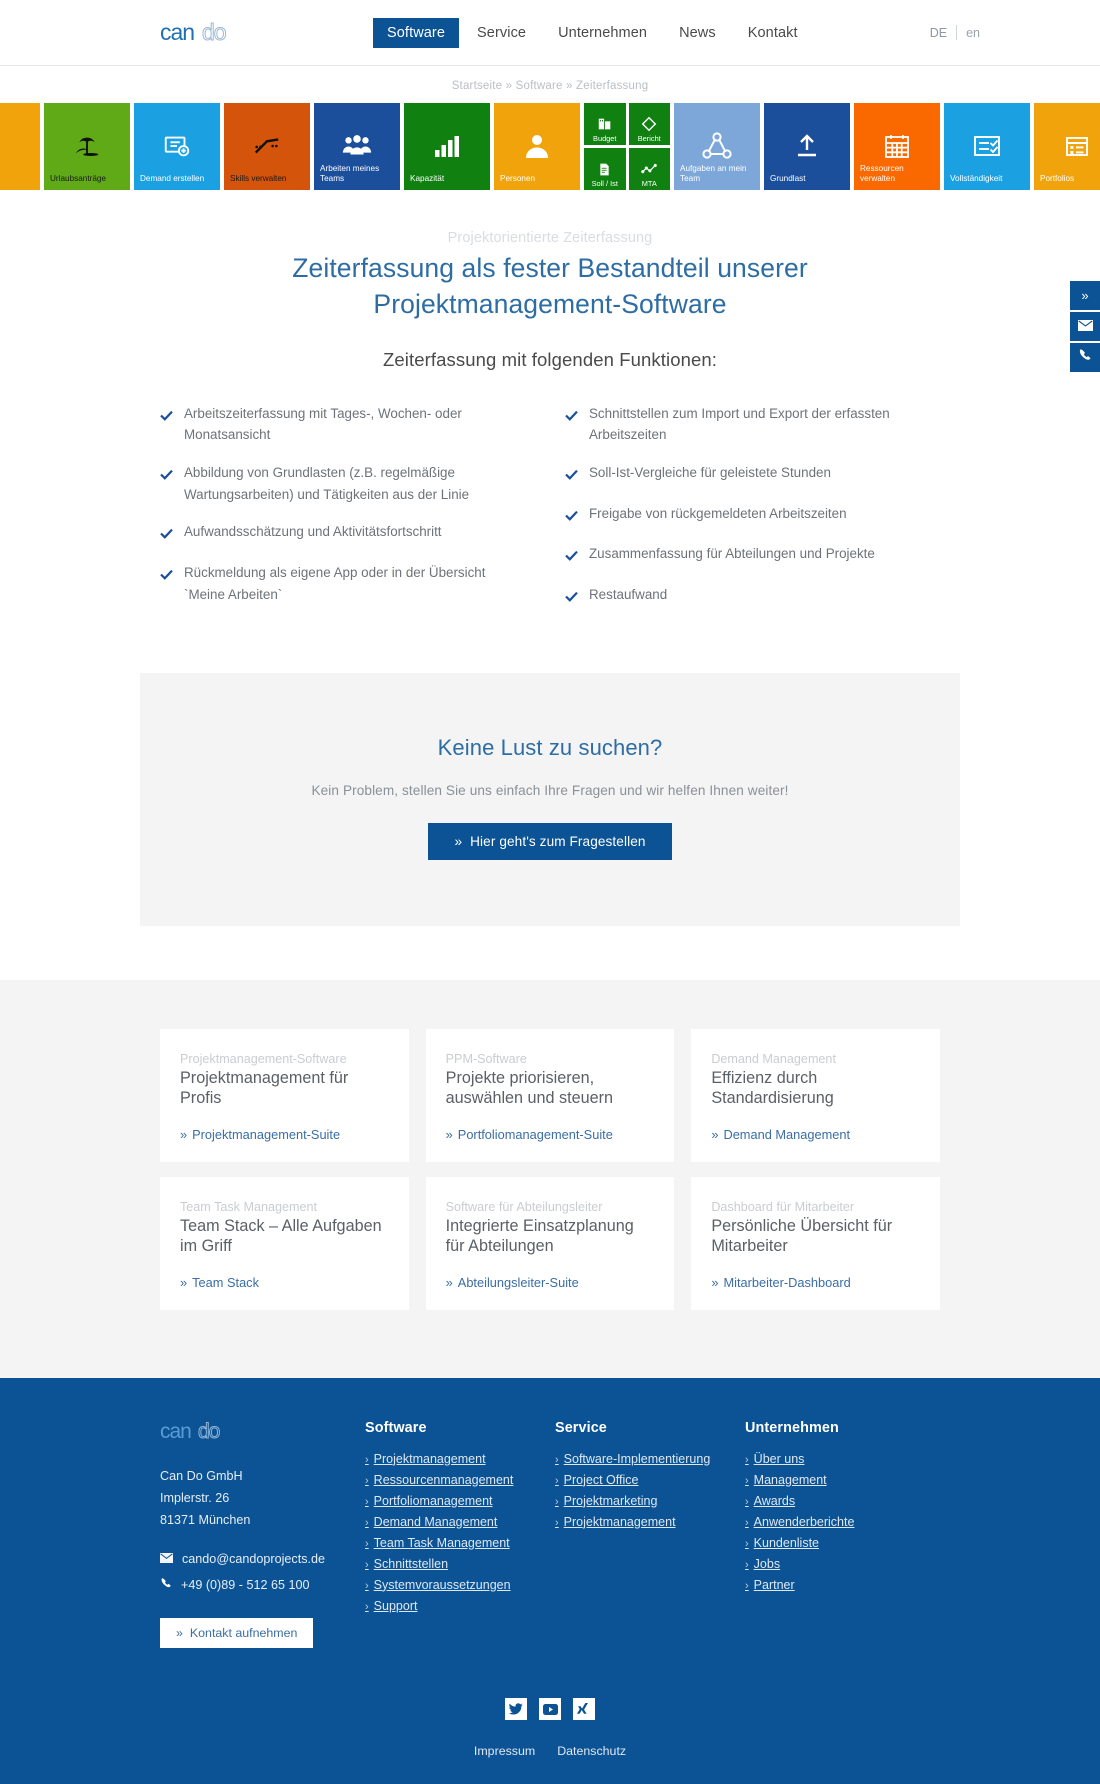  What do you see at coordinates (501, 33) in the screenshot?
I see `nav-item-service: Service` at bounding box center [501, 33].